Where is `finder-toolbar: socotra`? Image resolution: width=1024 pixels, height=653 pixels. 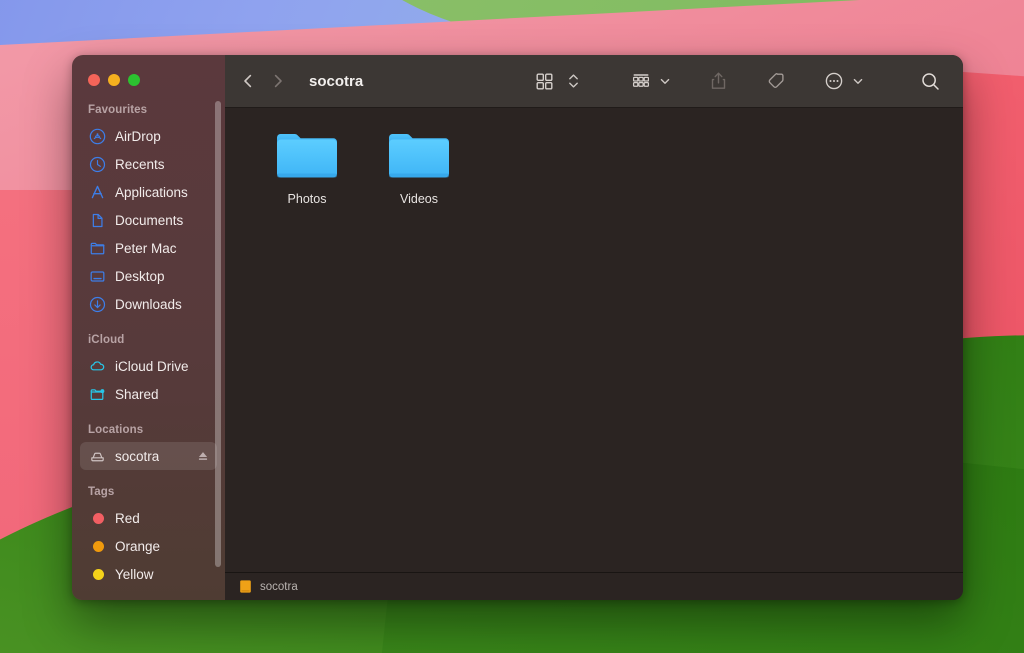 finder-toolbar: socotra is located at coordinates (594, 81).